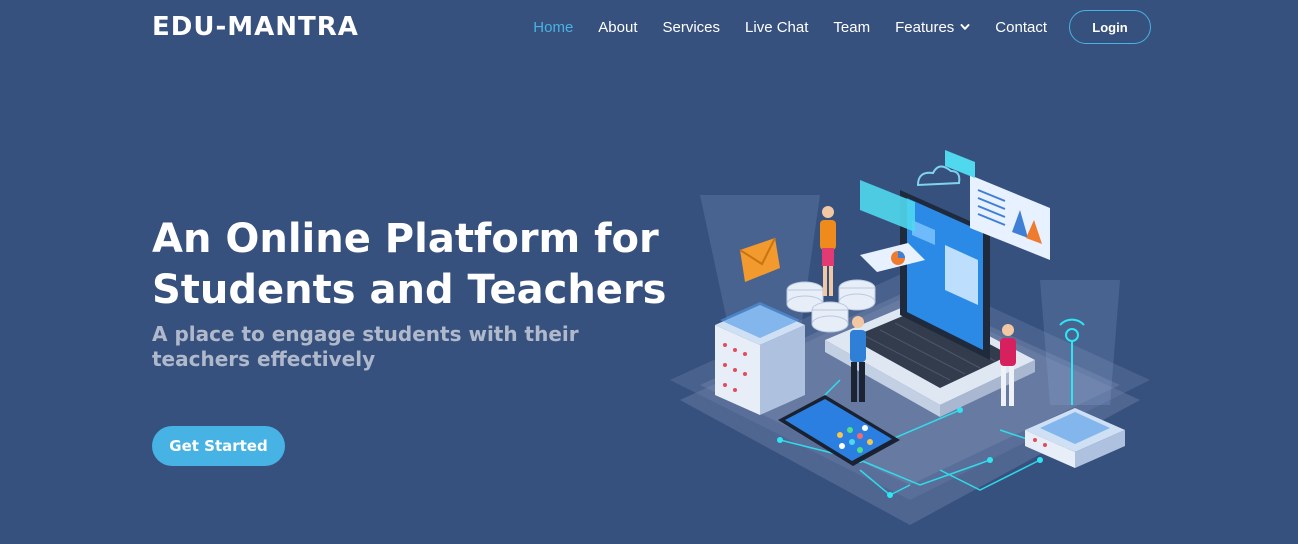 This screenshot has height=544, width=1298. What do you see at coordinates (409, 290) in the screenshot?
I see `hero-title-line-2: Students and Teachers` at bounding box center [409, 290].